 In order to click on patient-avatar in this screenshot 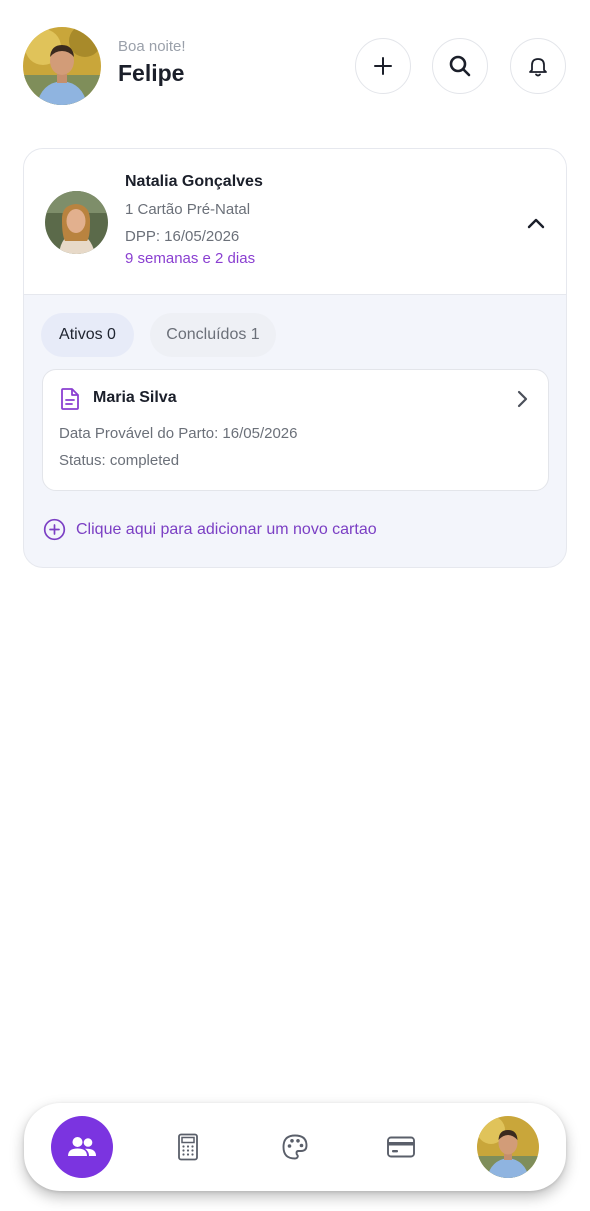, I will do `click(76, 222)`.